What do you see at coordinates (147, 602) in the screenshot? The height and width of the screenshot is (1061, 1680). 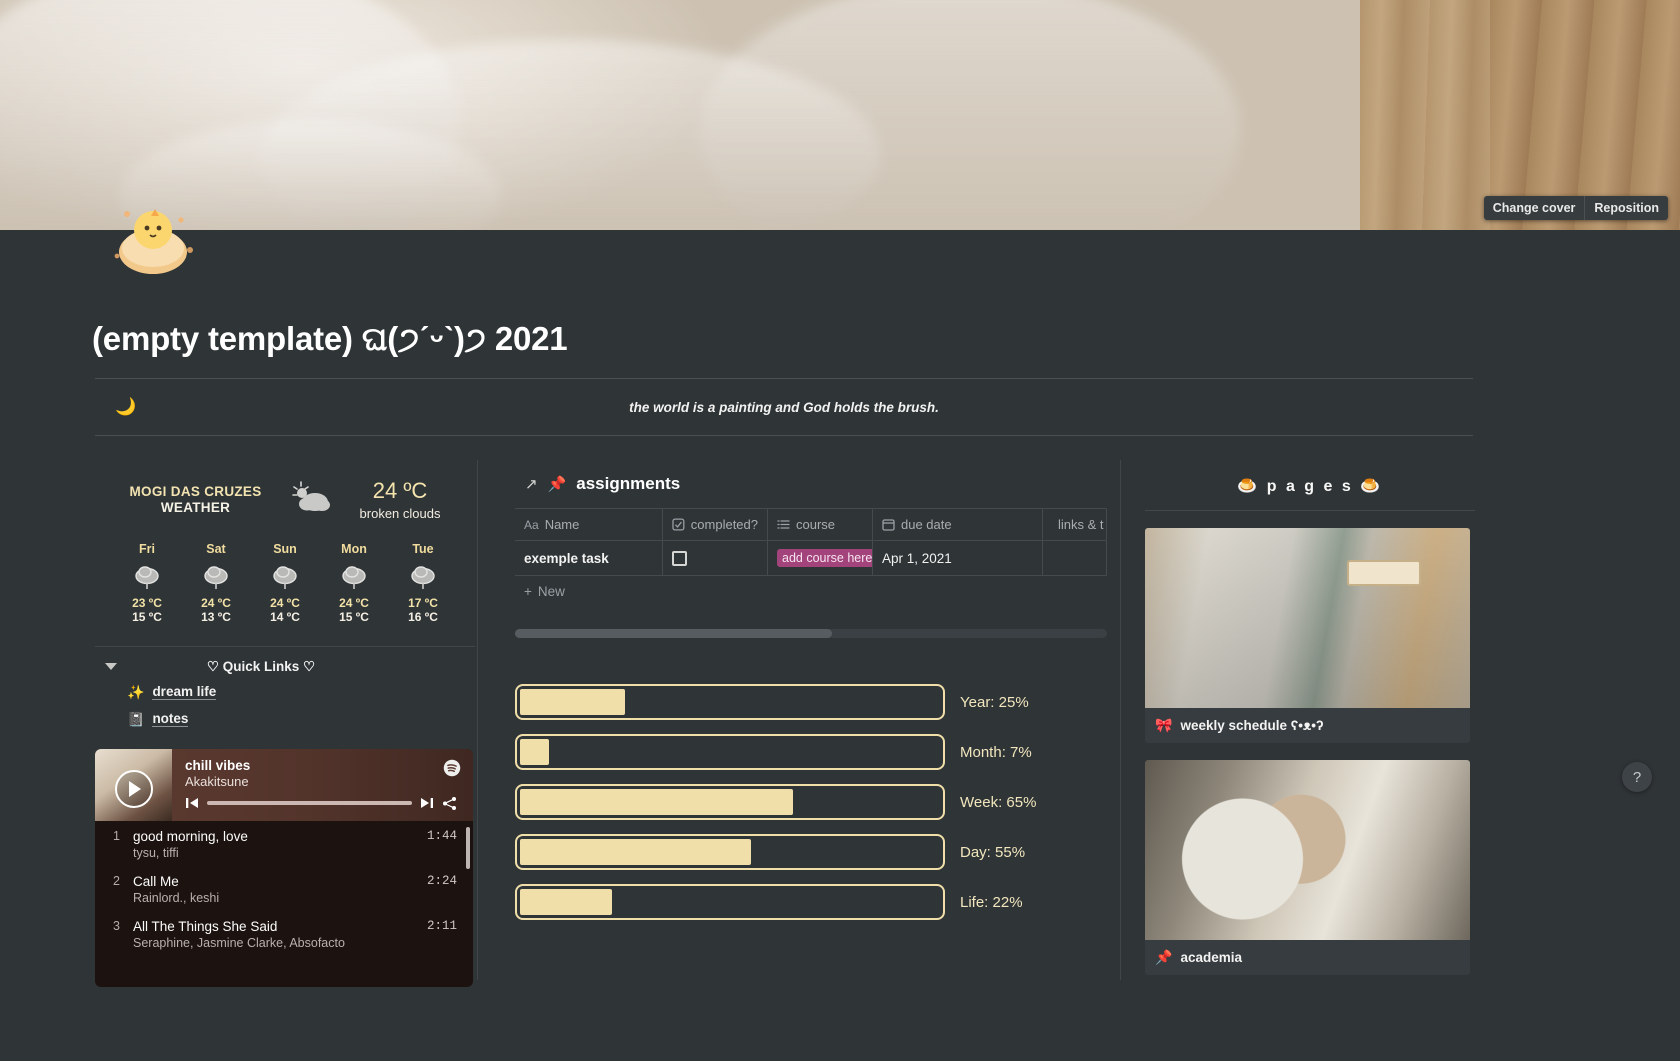 I see `forecast-high: 23 ºC` at bounding box center [147, 602].